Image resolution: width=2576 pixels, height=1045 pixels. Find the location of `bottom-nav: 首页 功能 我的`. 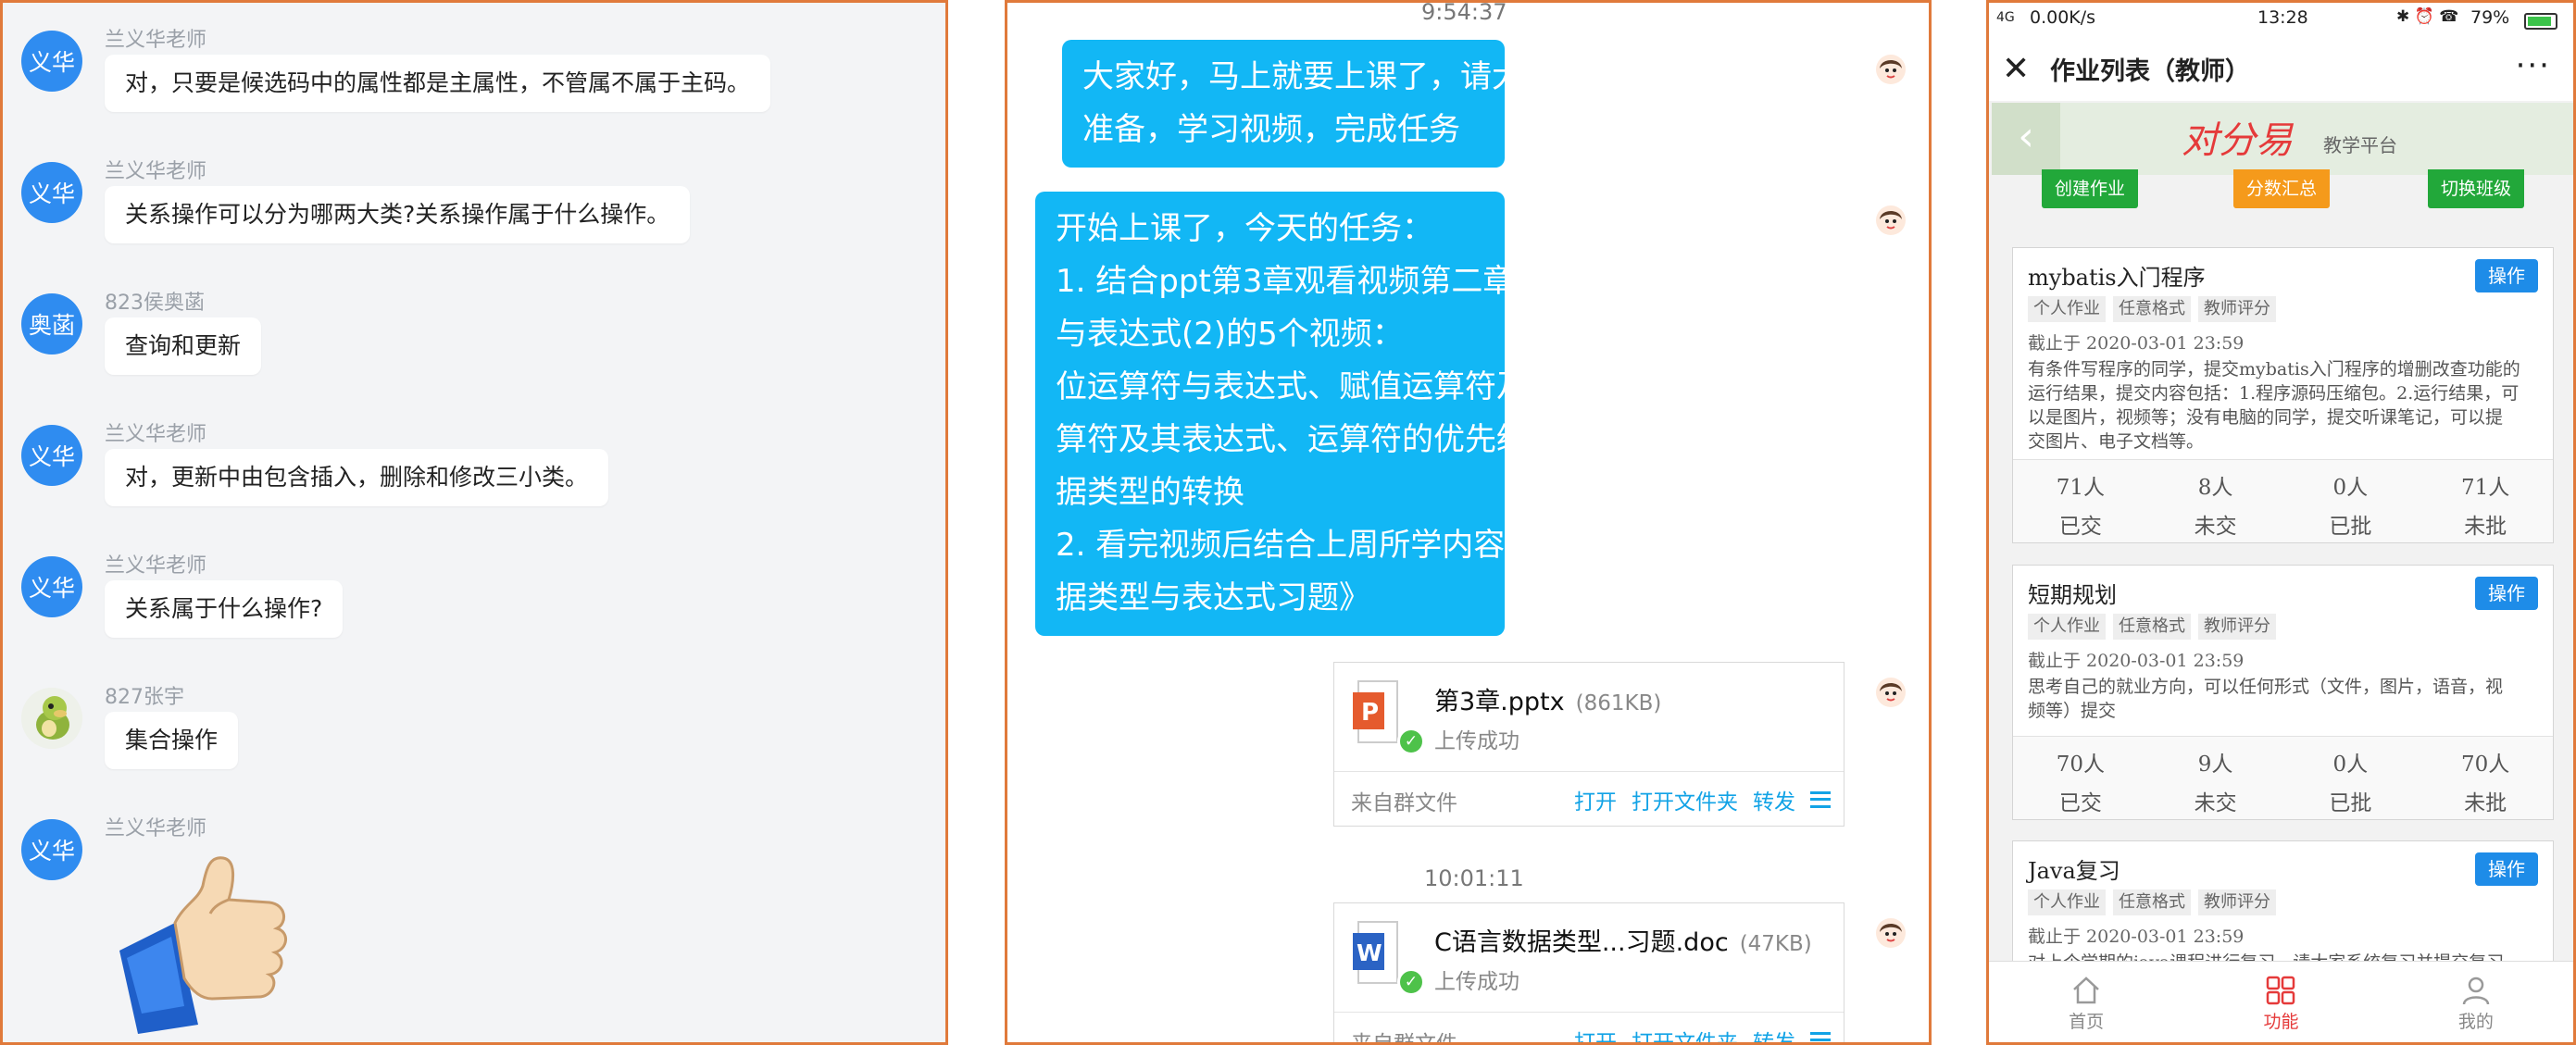

bottom-nav: 首页 功能 我的 is located at coordinates (2281, 1002).